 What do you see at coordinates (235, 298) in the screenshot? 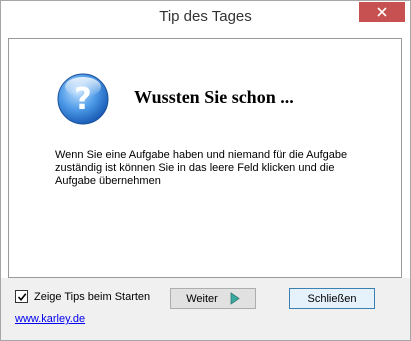
I see `play-arrow-icon` at bounding box center [235, 298].